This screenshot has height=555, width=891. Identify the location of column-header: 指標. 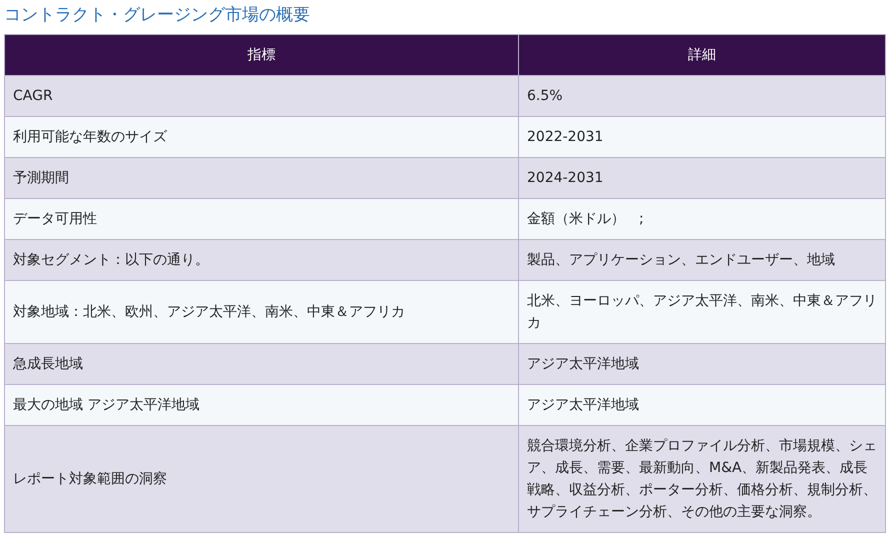
(261, 55).